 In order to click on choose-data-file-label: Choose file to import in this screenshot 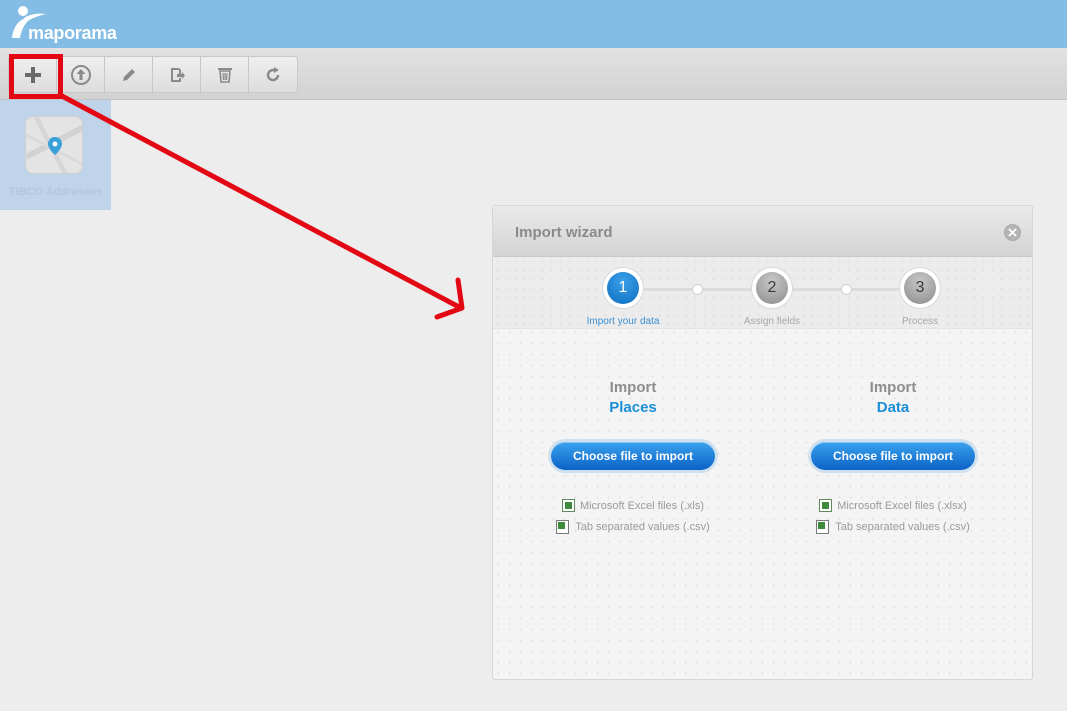, I will do `click(893, 456)`.